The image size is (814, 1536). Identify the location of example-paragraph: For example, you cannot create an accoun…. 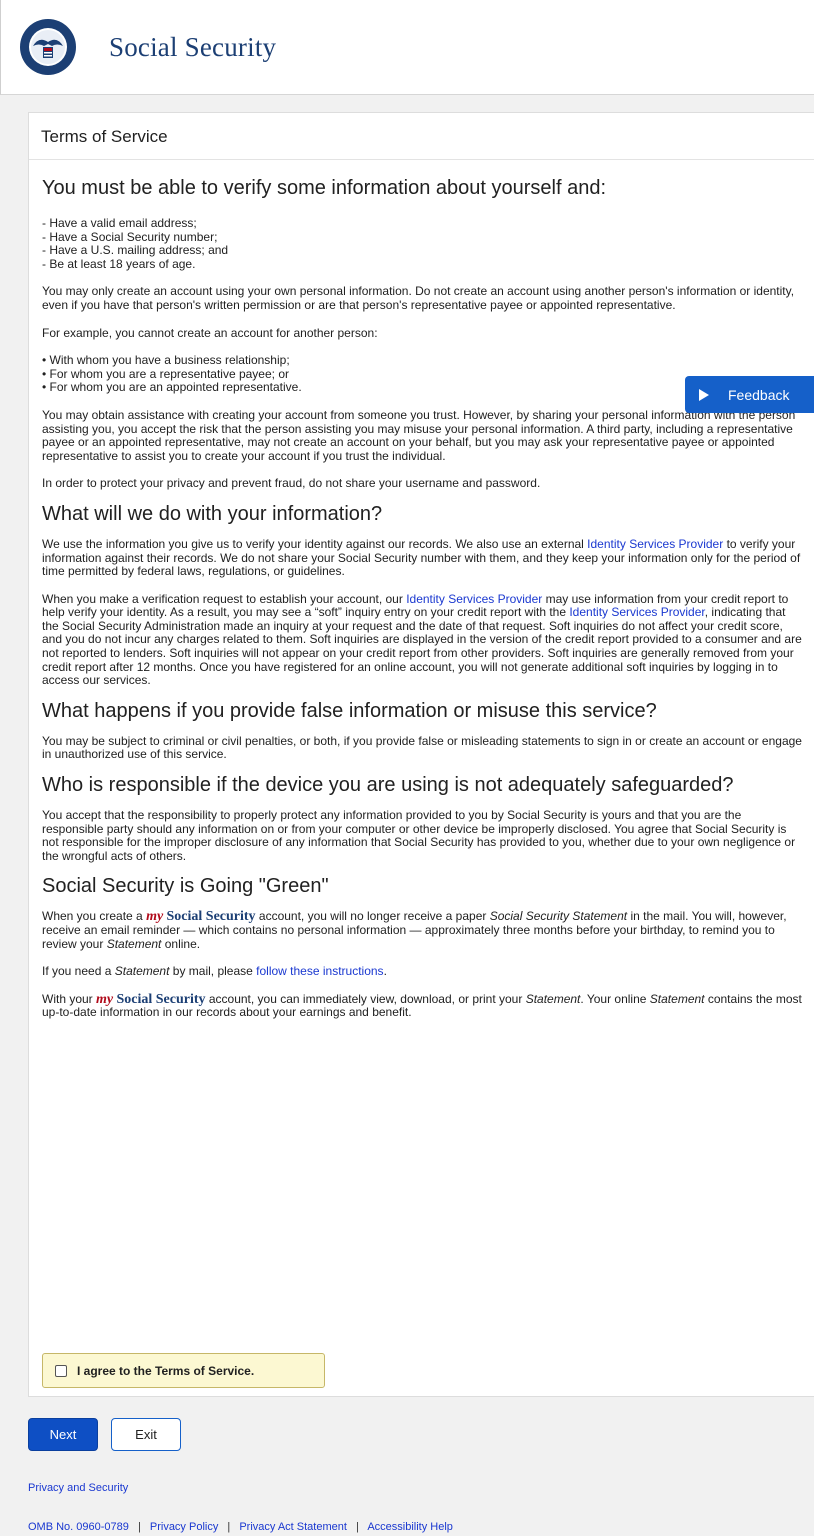
(210, 332).